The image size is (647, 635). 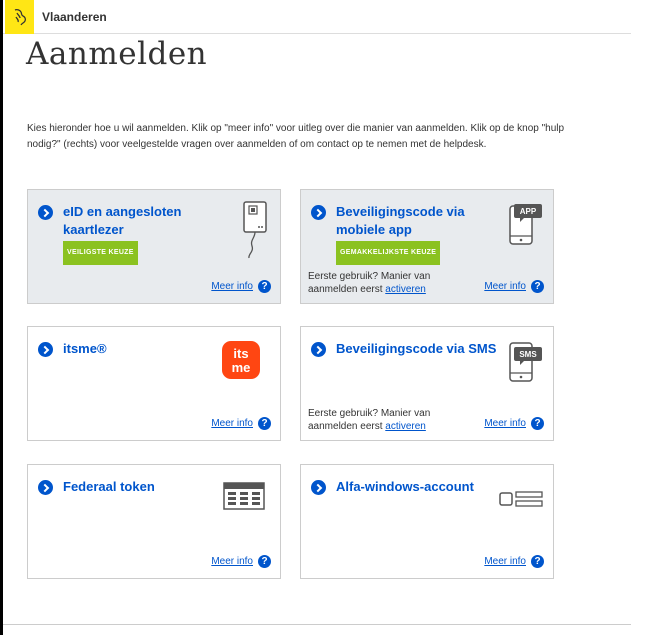 I want to click on option-title-itsme: itsme®, so click(x=85, y=348).